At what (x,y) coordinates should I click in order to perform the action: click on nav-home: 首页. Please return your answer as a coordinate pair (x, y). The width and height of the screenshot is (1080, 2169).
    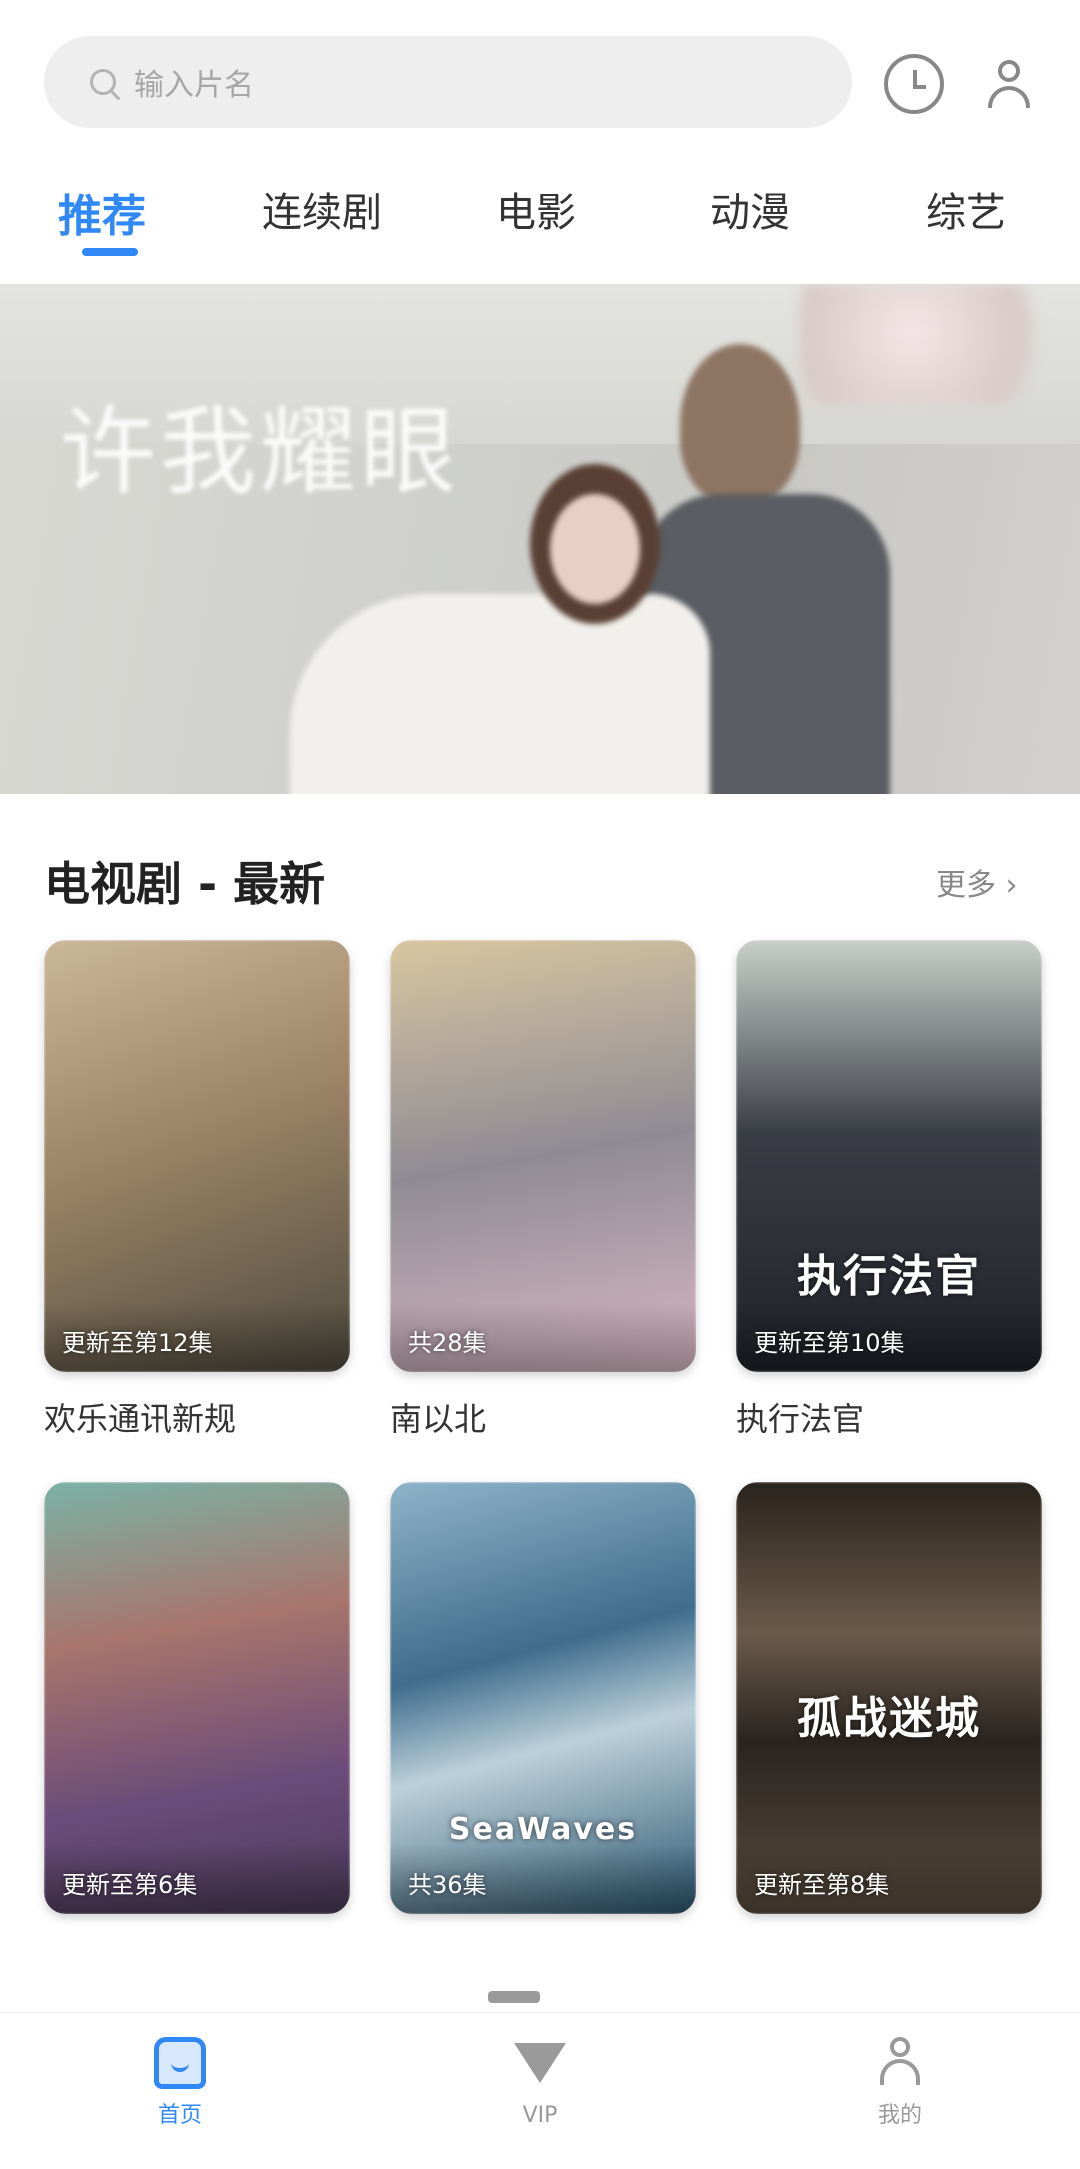
    Looking at the image, I should click on (180, 2083).